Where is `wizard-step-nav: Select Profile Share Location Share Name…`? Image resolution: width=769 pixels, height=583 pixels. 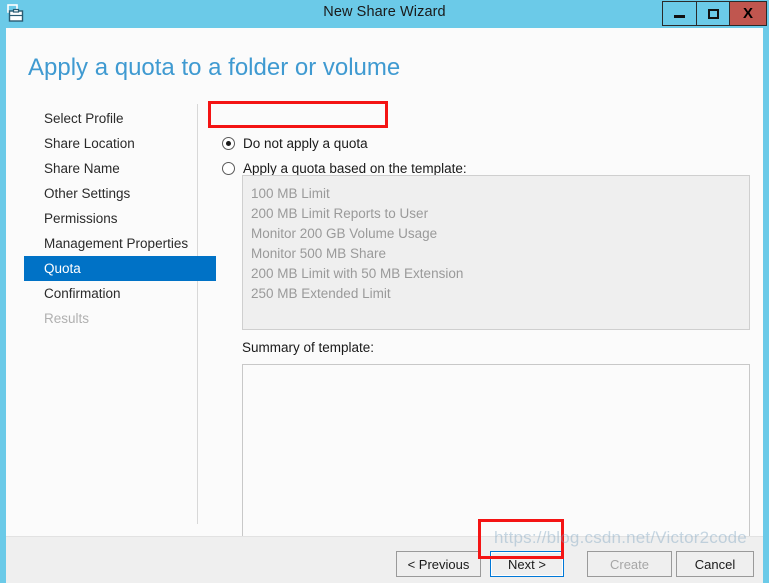
wizard-step-nav: Select Profile Share Location Share Name… is located at coordinates (111, 218).